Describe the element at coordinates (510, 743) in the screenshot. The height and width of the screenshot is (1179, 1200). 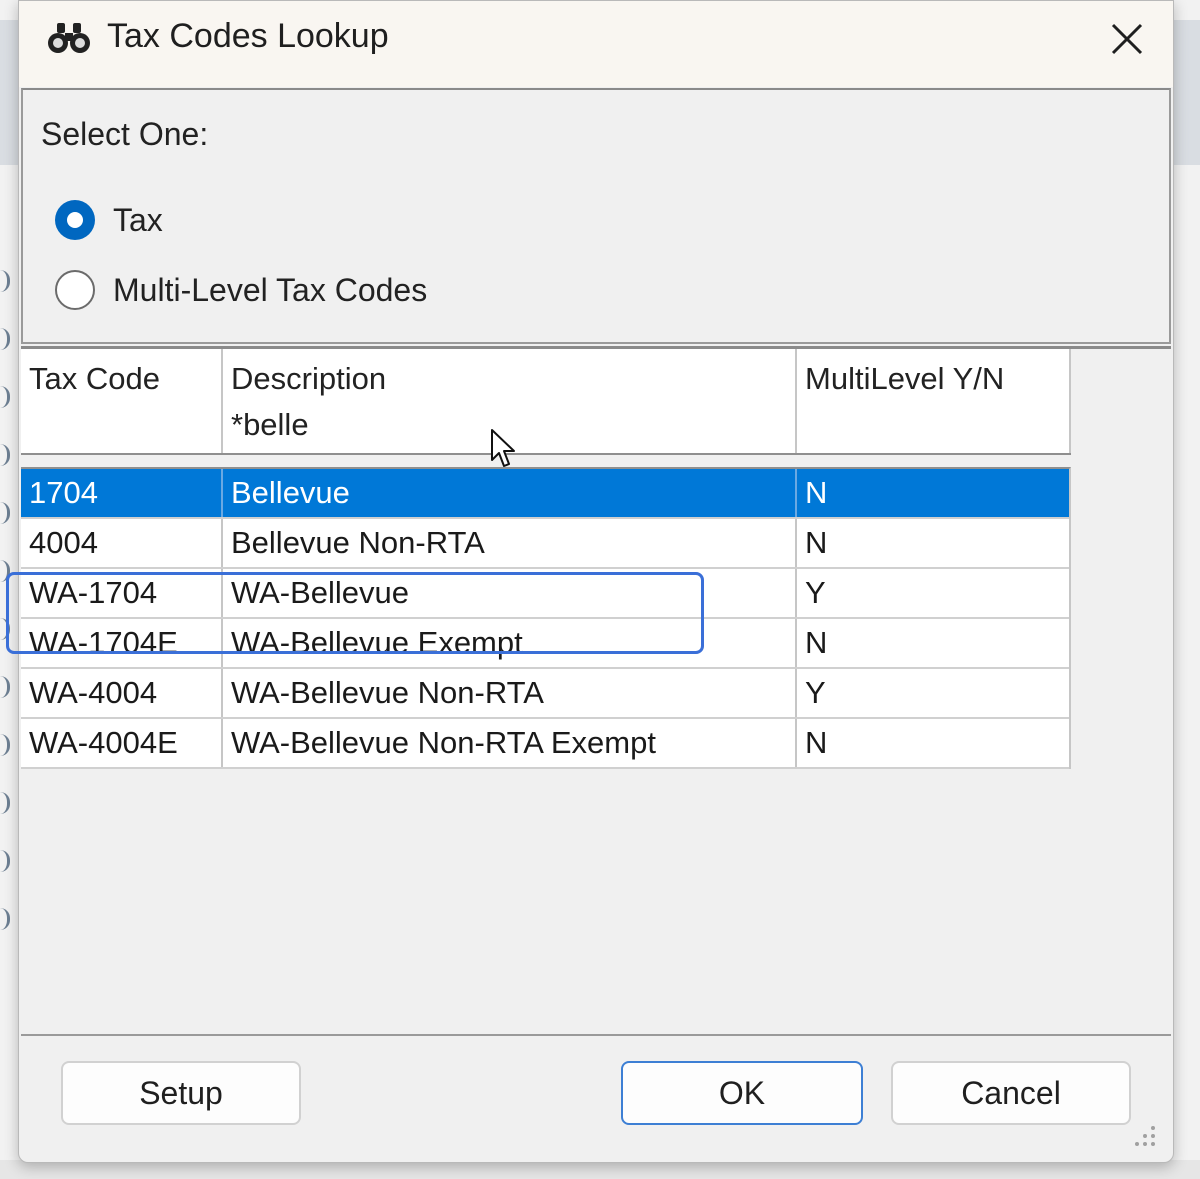
I see `cell-description: WA-Bellevue Non-RTA Exempt` at that location.